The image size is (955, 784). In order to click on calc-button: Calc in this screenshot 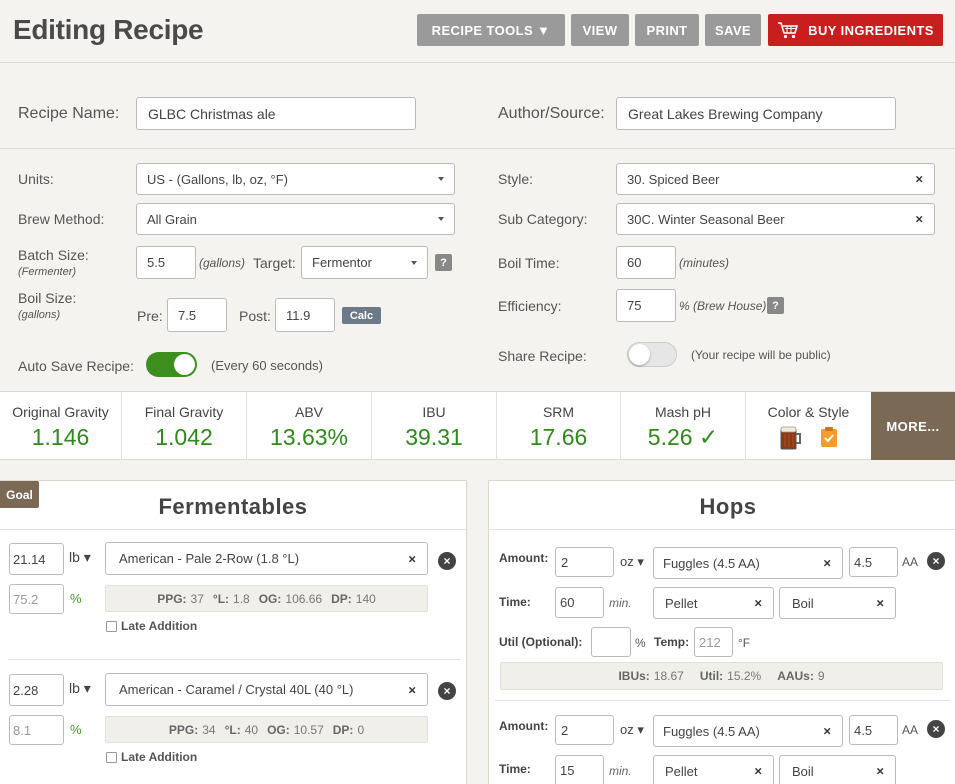, I will do `click(361, 315)`.